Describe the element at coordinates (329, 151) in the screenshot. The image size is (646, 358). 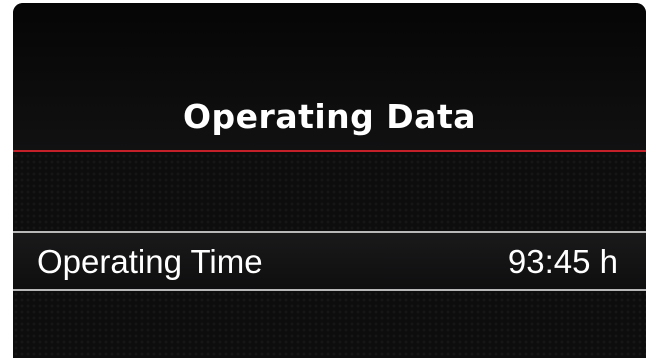
I see `header-divider` at that location.